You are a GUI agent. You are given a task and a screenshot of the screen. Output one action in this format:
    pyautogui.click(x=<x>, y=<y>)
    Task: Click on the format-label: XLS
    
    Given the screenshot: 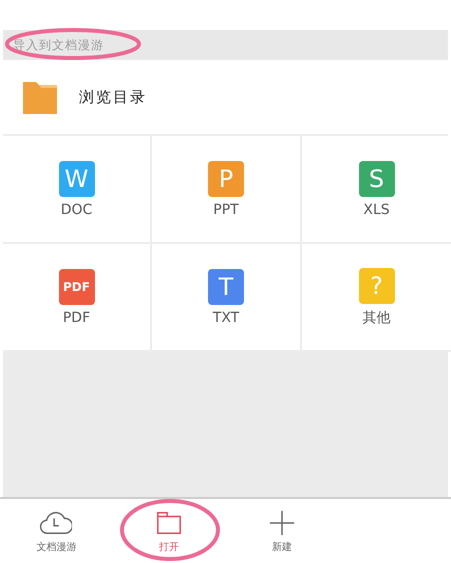 What is the action you would take?
    pyautogui.click(x=376, y=210)
    